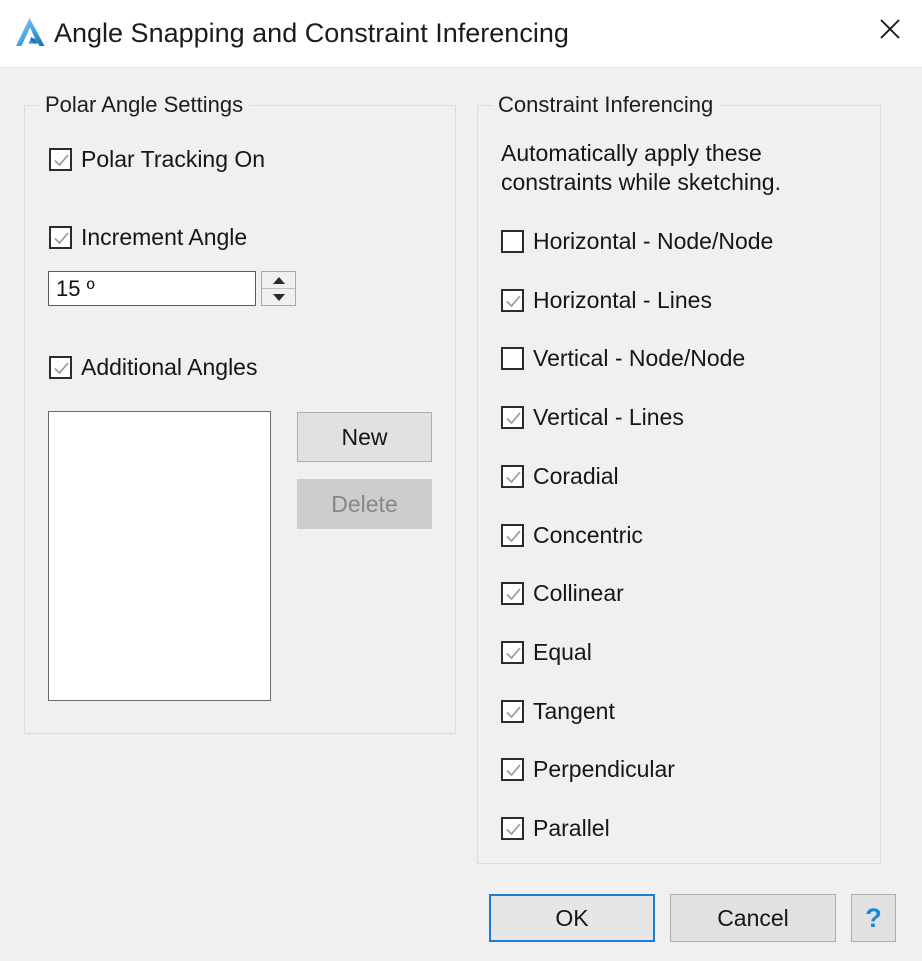  I want to click on checkbox-label: Polar Tracking On, so click(173, 159).